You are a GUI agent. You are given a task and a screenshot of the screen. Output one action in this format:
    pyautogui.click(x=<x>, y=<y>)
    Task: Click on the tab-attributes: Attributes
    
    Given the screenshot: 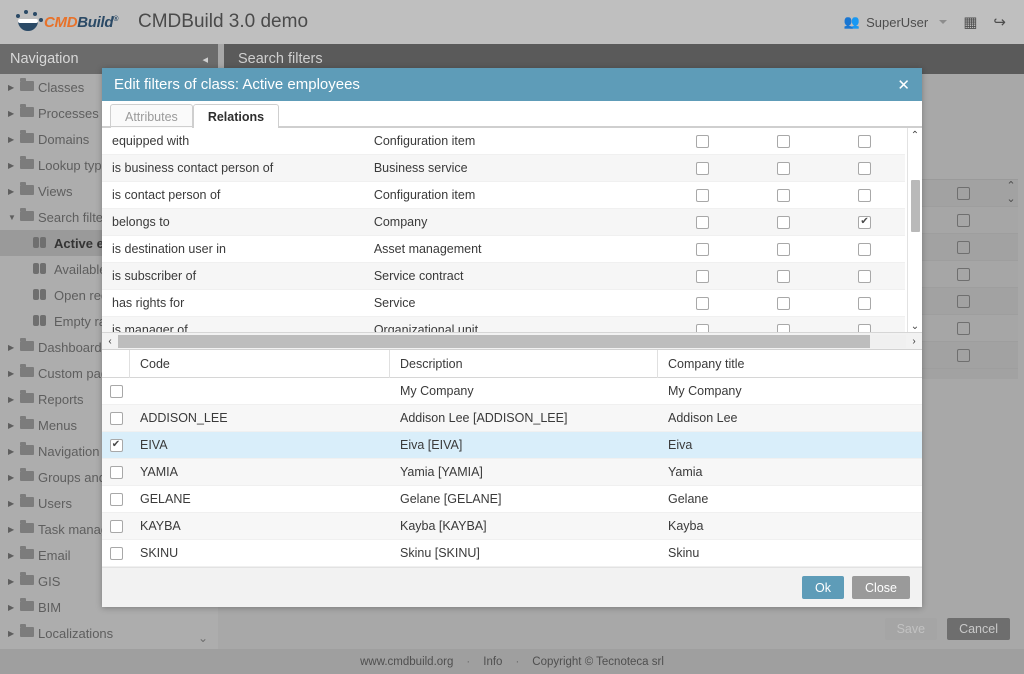 What is the action you would take?
    pyautogui.click(x=151, y=116)
    